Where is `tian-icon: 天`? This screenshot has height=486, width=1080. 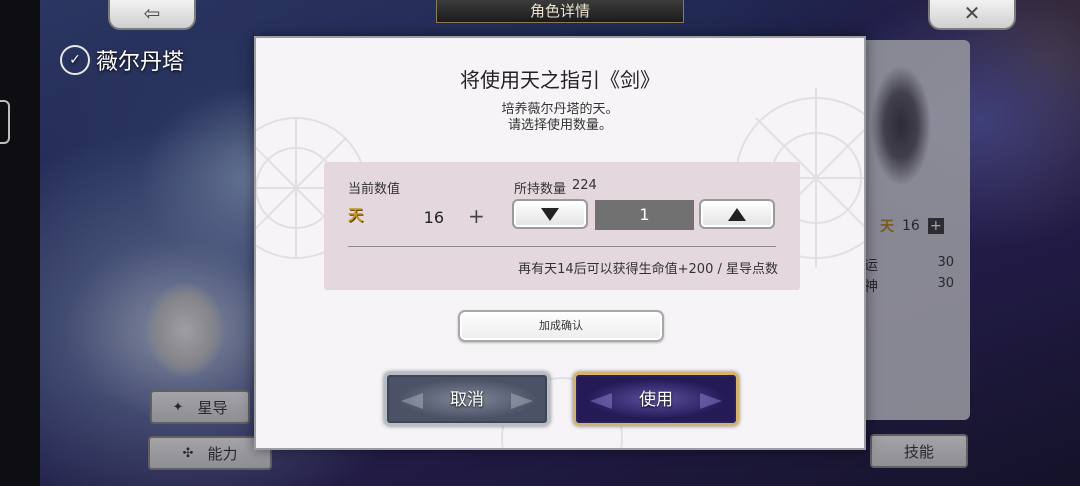 tian-icon: 天 is located at coordinates (356, 215).